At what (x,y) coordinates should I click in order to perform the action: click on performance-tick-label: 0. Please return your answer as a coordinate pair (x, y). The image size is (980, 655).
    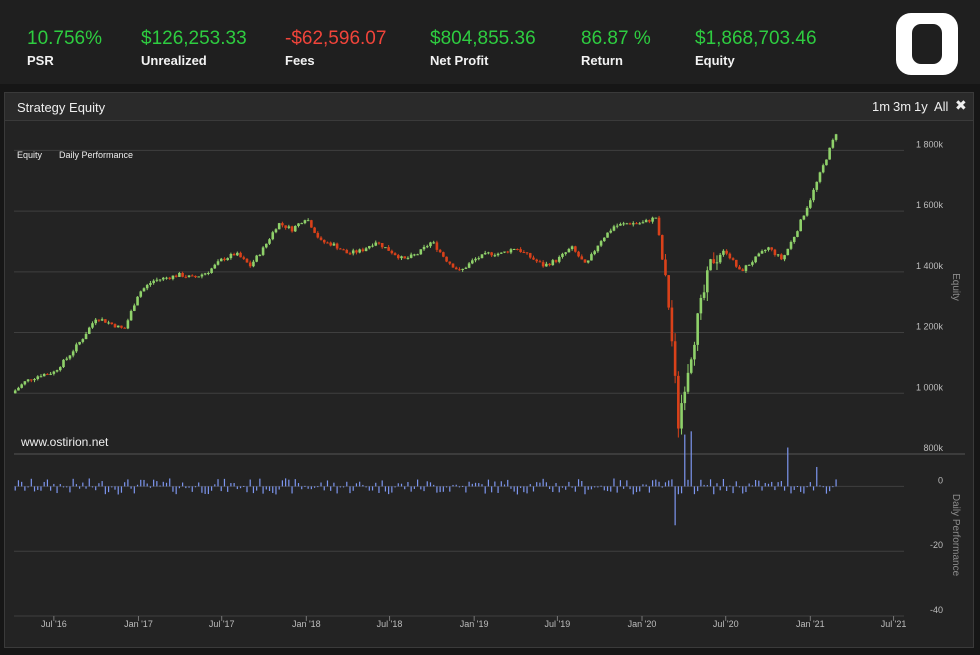
    Looking at the image, I should click on (940, 480).